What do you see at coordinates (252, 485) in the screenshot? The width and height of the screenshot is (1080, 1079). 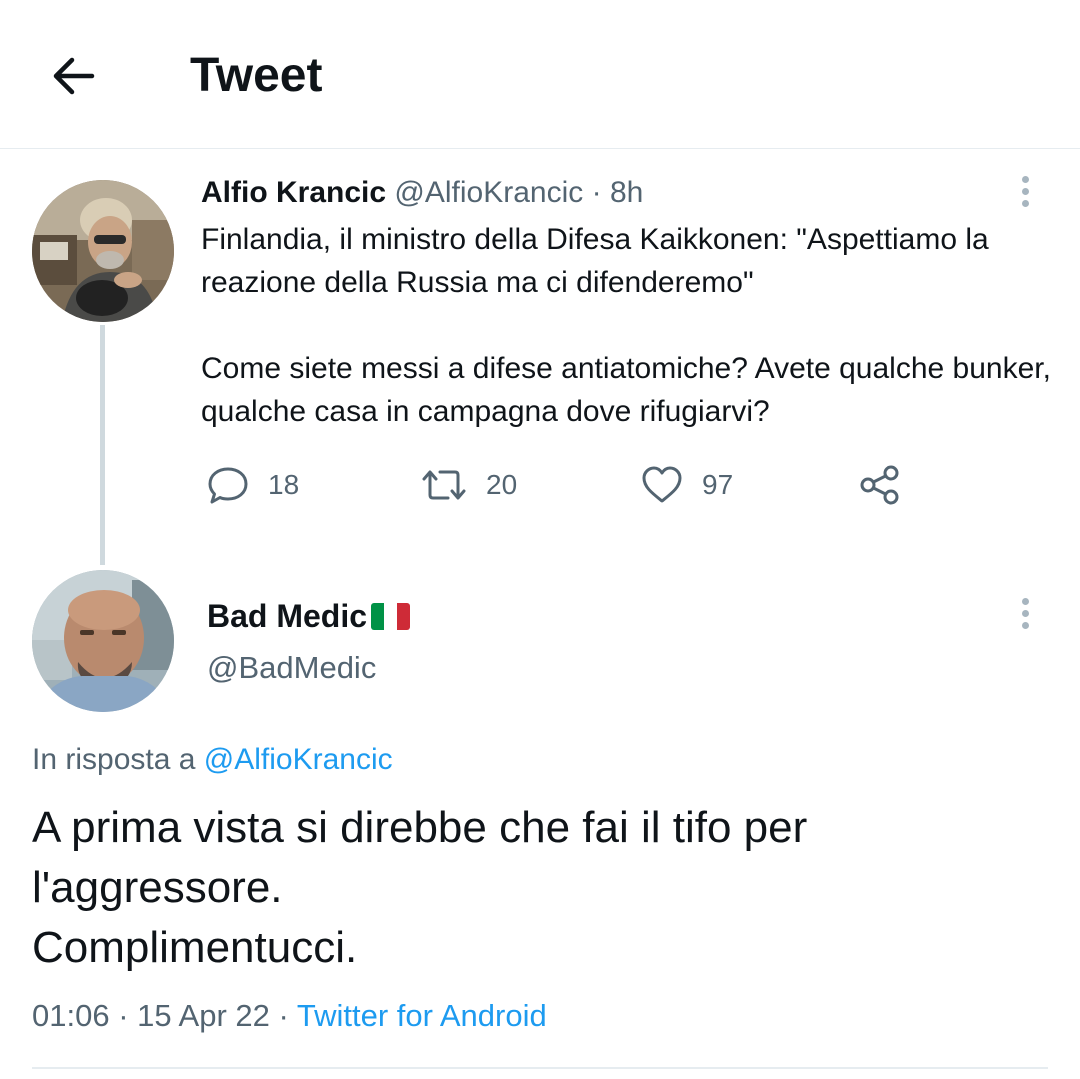 I see `reply-button: 18` at bounding box center [252, 485].